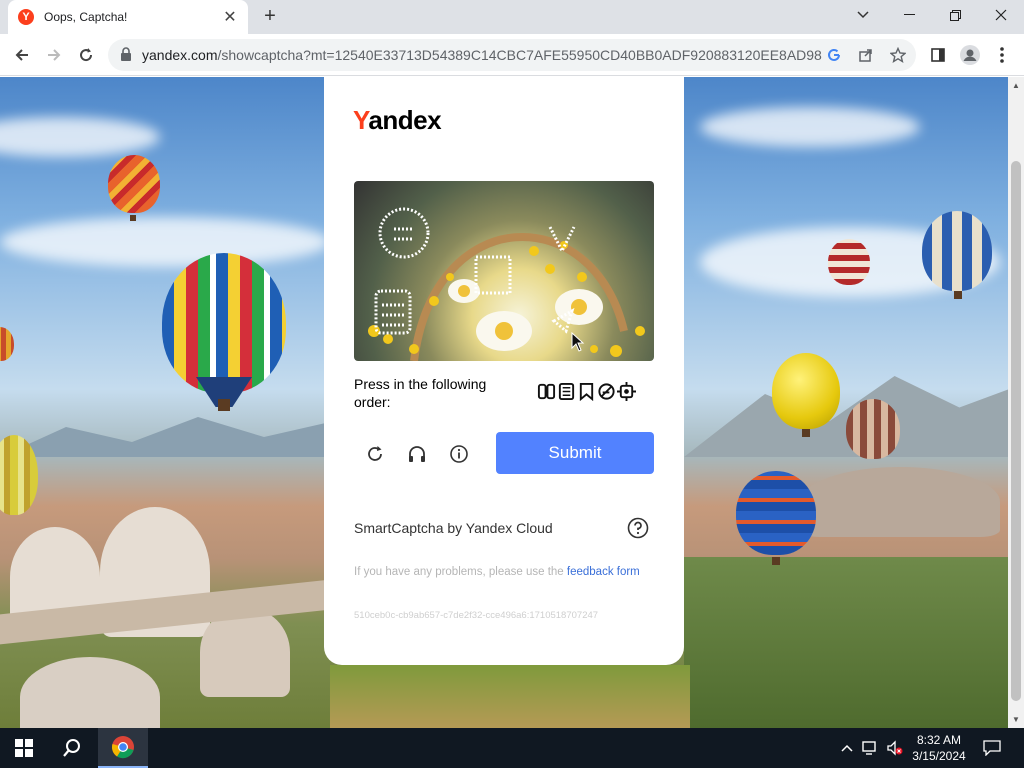  I want to click on notifications-icon, so click(992, 748).